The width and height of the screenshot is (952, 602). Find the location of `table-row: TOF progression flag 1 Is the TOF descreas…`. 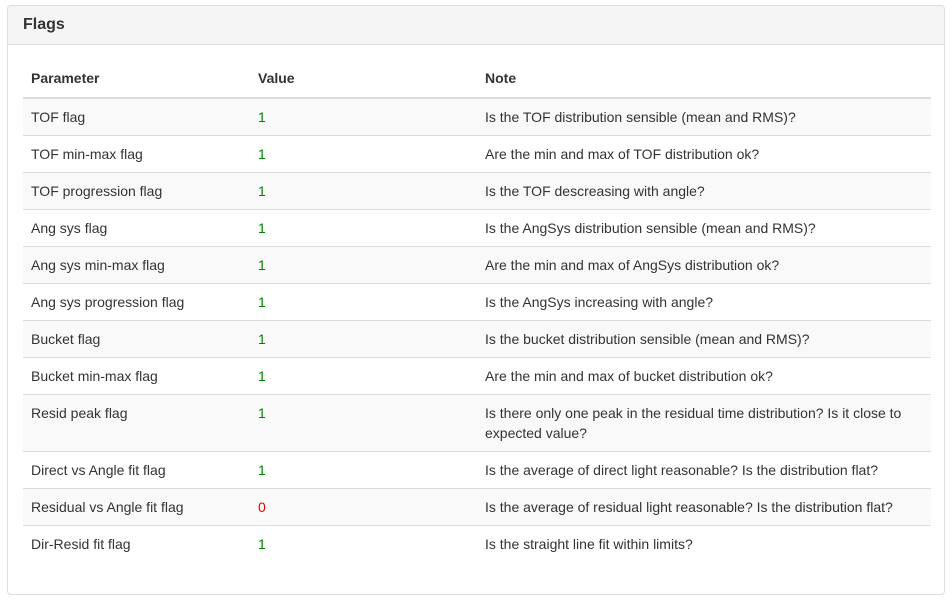

table-row: TOF progression flag 1 Is the TOF descreas… is located at coordinates (477, 191).